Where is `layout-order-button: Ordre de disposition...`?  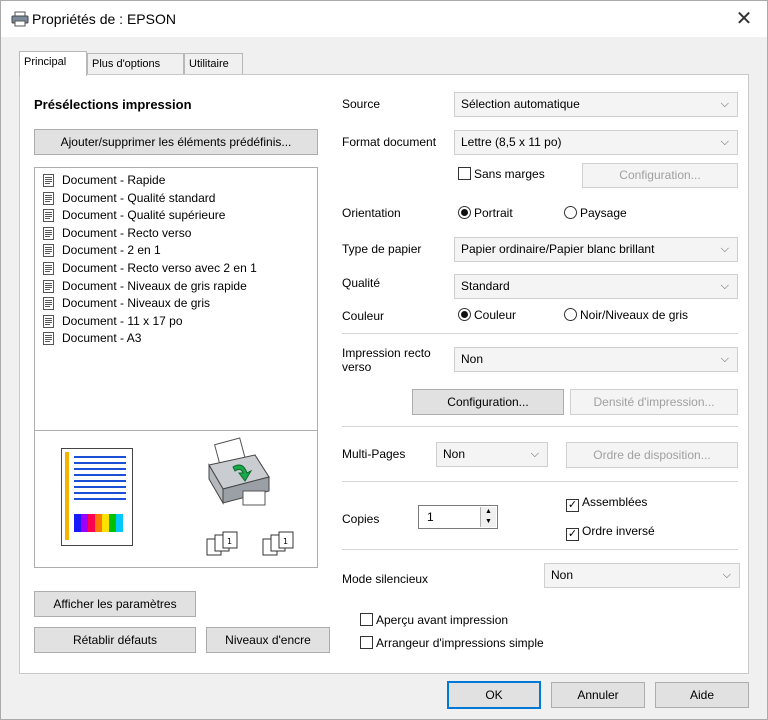 layout-order-button: Ordre de disposition... is located at coordinates (652, 455).